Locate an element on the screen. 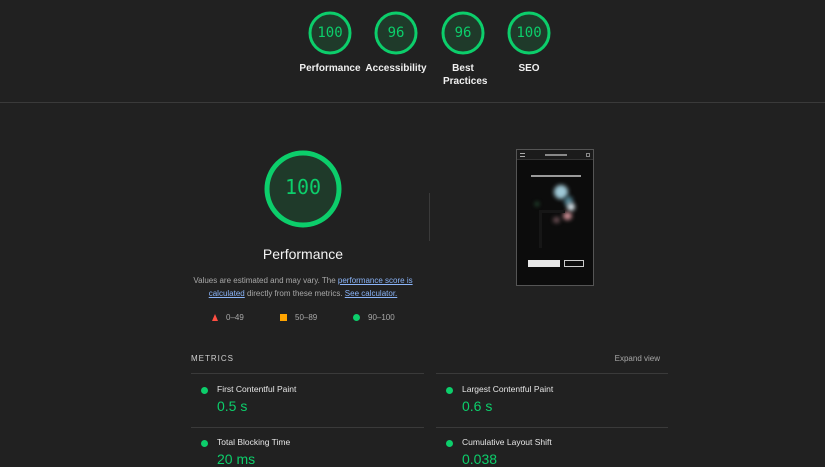 The image size is (825, 467). menu-icon is located at coordinates (522, 155).